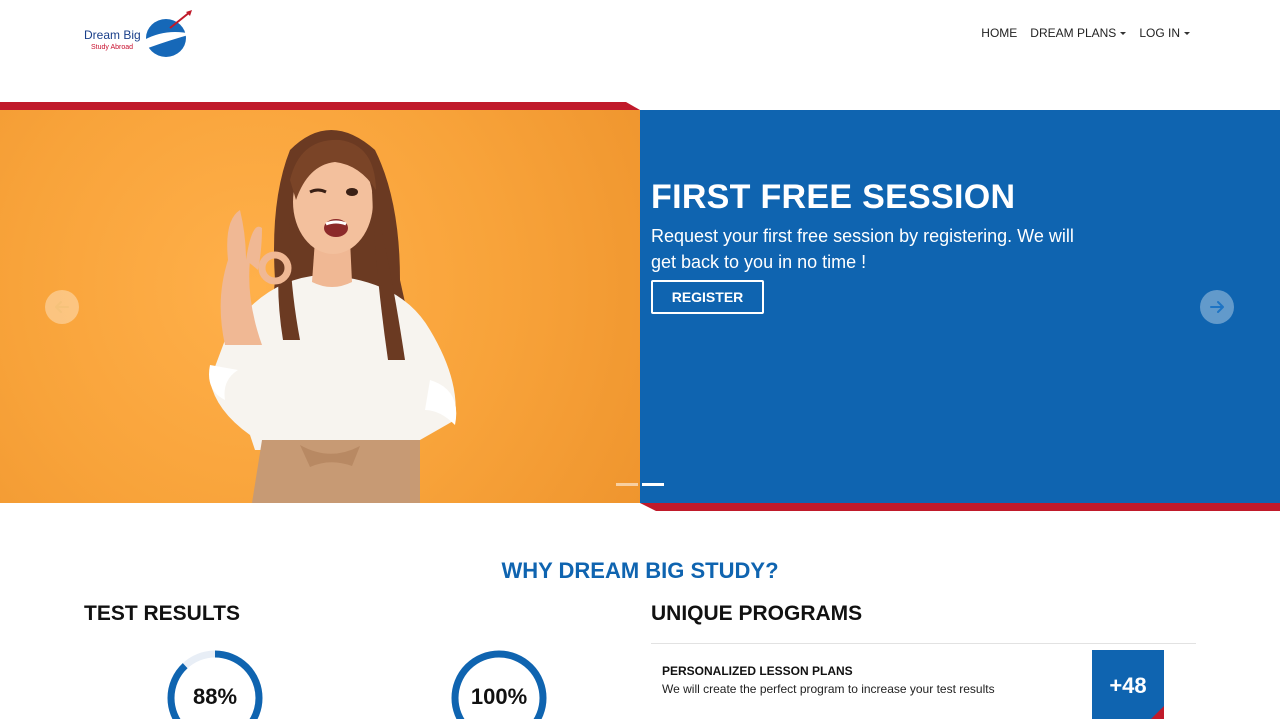  Describe the element at coordinates (923, 643) in the screenshot. I see `section-divider` at that location.